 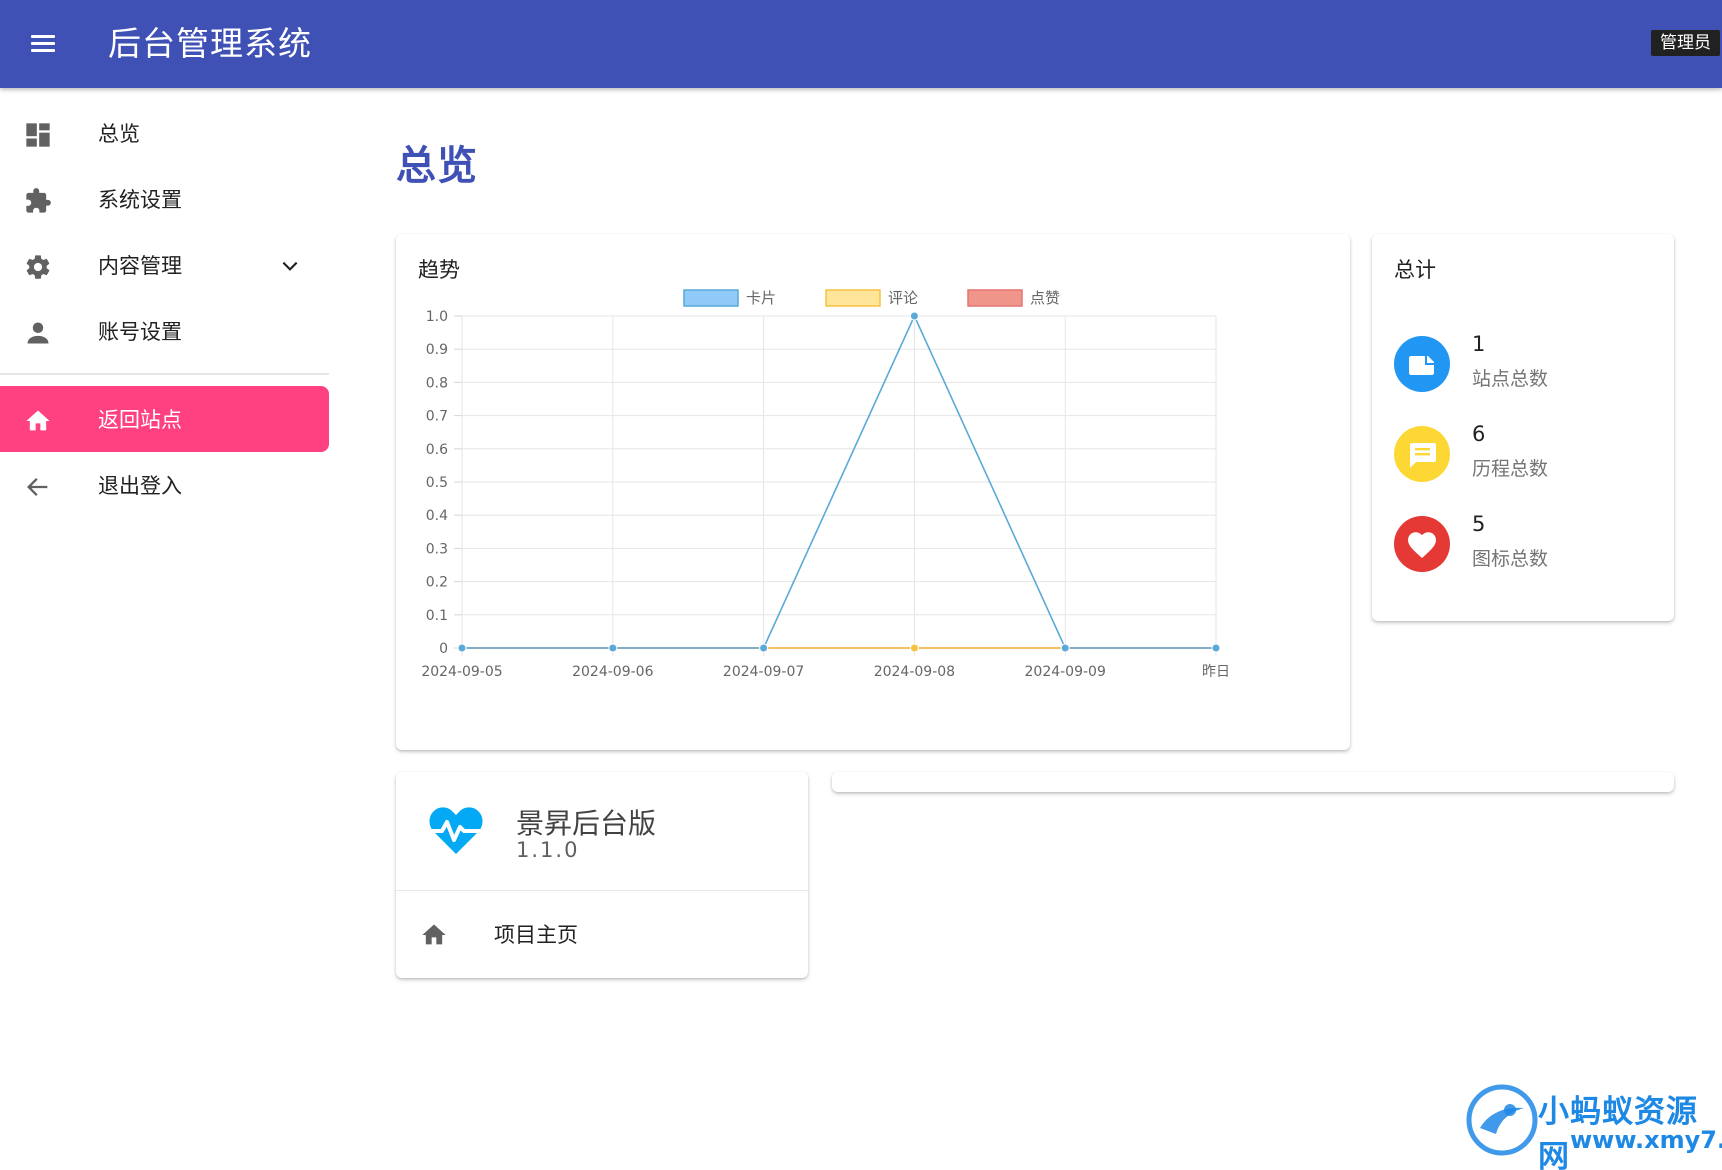 What do you see at coordinates (37, 487) in the screenshot?
I see `arrow-left-icon` at bounding box center [37, 487].